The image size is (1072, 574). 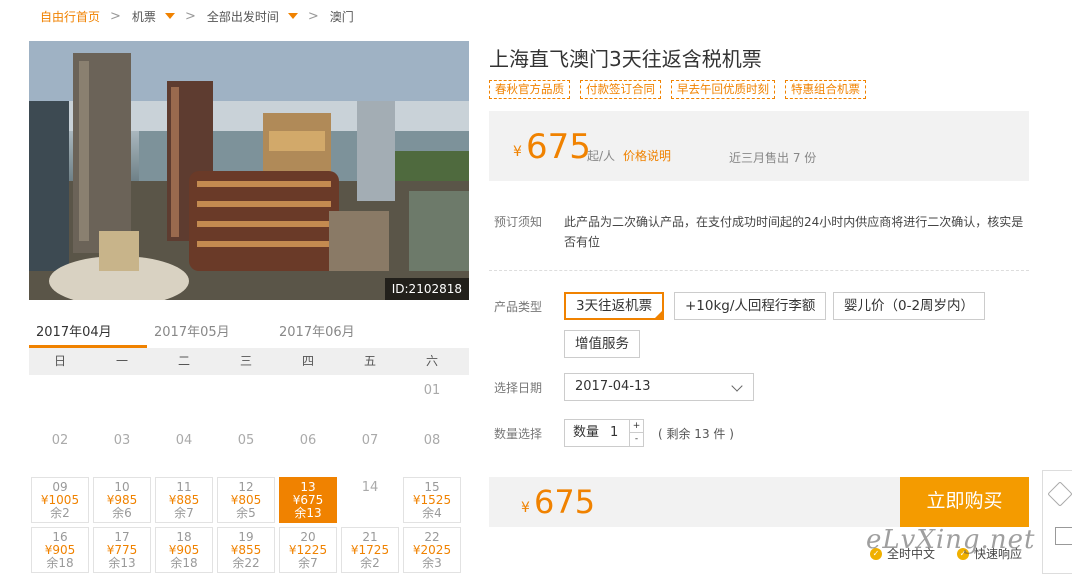 What do you see at coordinates (246, 513) in the screenshot?
I see `calendar-day-stock: 余5` at bounding box center [246, 513].